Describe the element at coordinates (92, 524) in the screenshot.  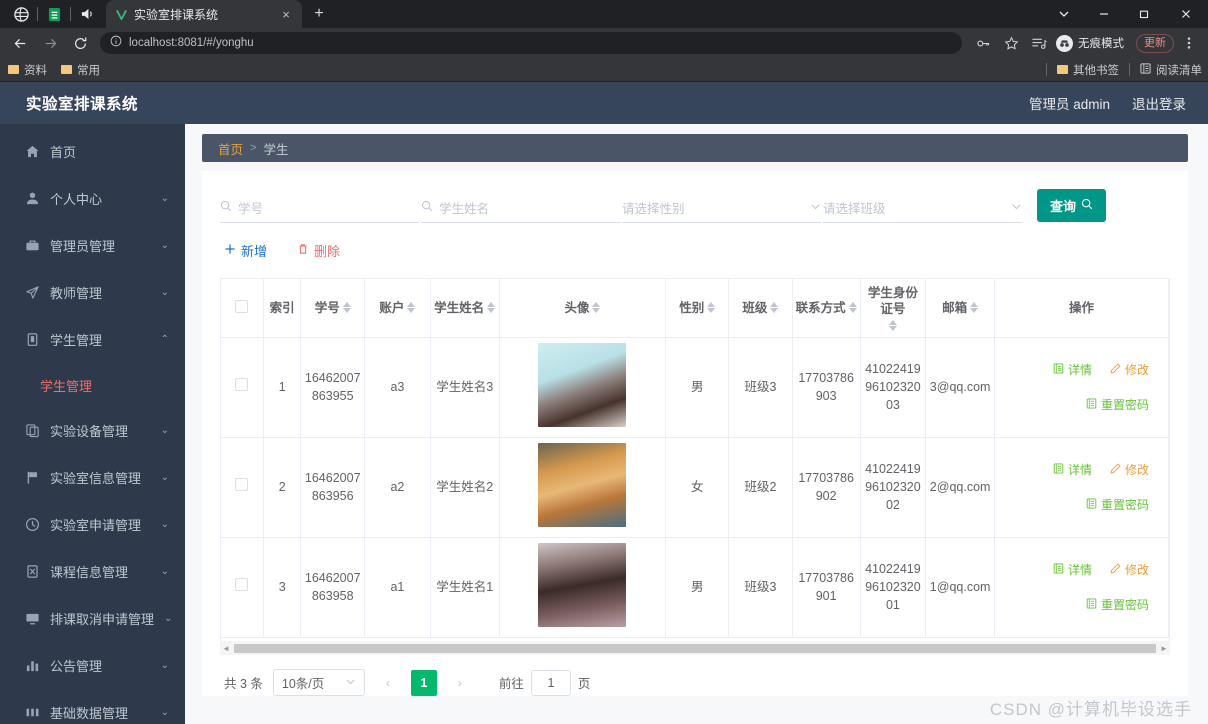
I see `sidebar-item-lab-application-management: 实验室申请管理 ⌄` at that location.